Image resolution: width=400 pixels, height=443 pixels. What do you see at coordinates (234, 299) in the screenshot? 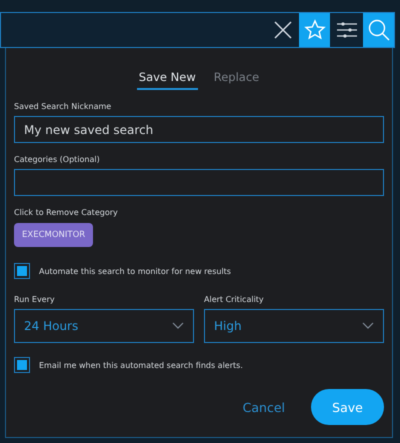
I see `field-label: Alert Criticality` at bounding box center [234, 299].